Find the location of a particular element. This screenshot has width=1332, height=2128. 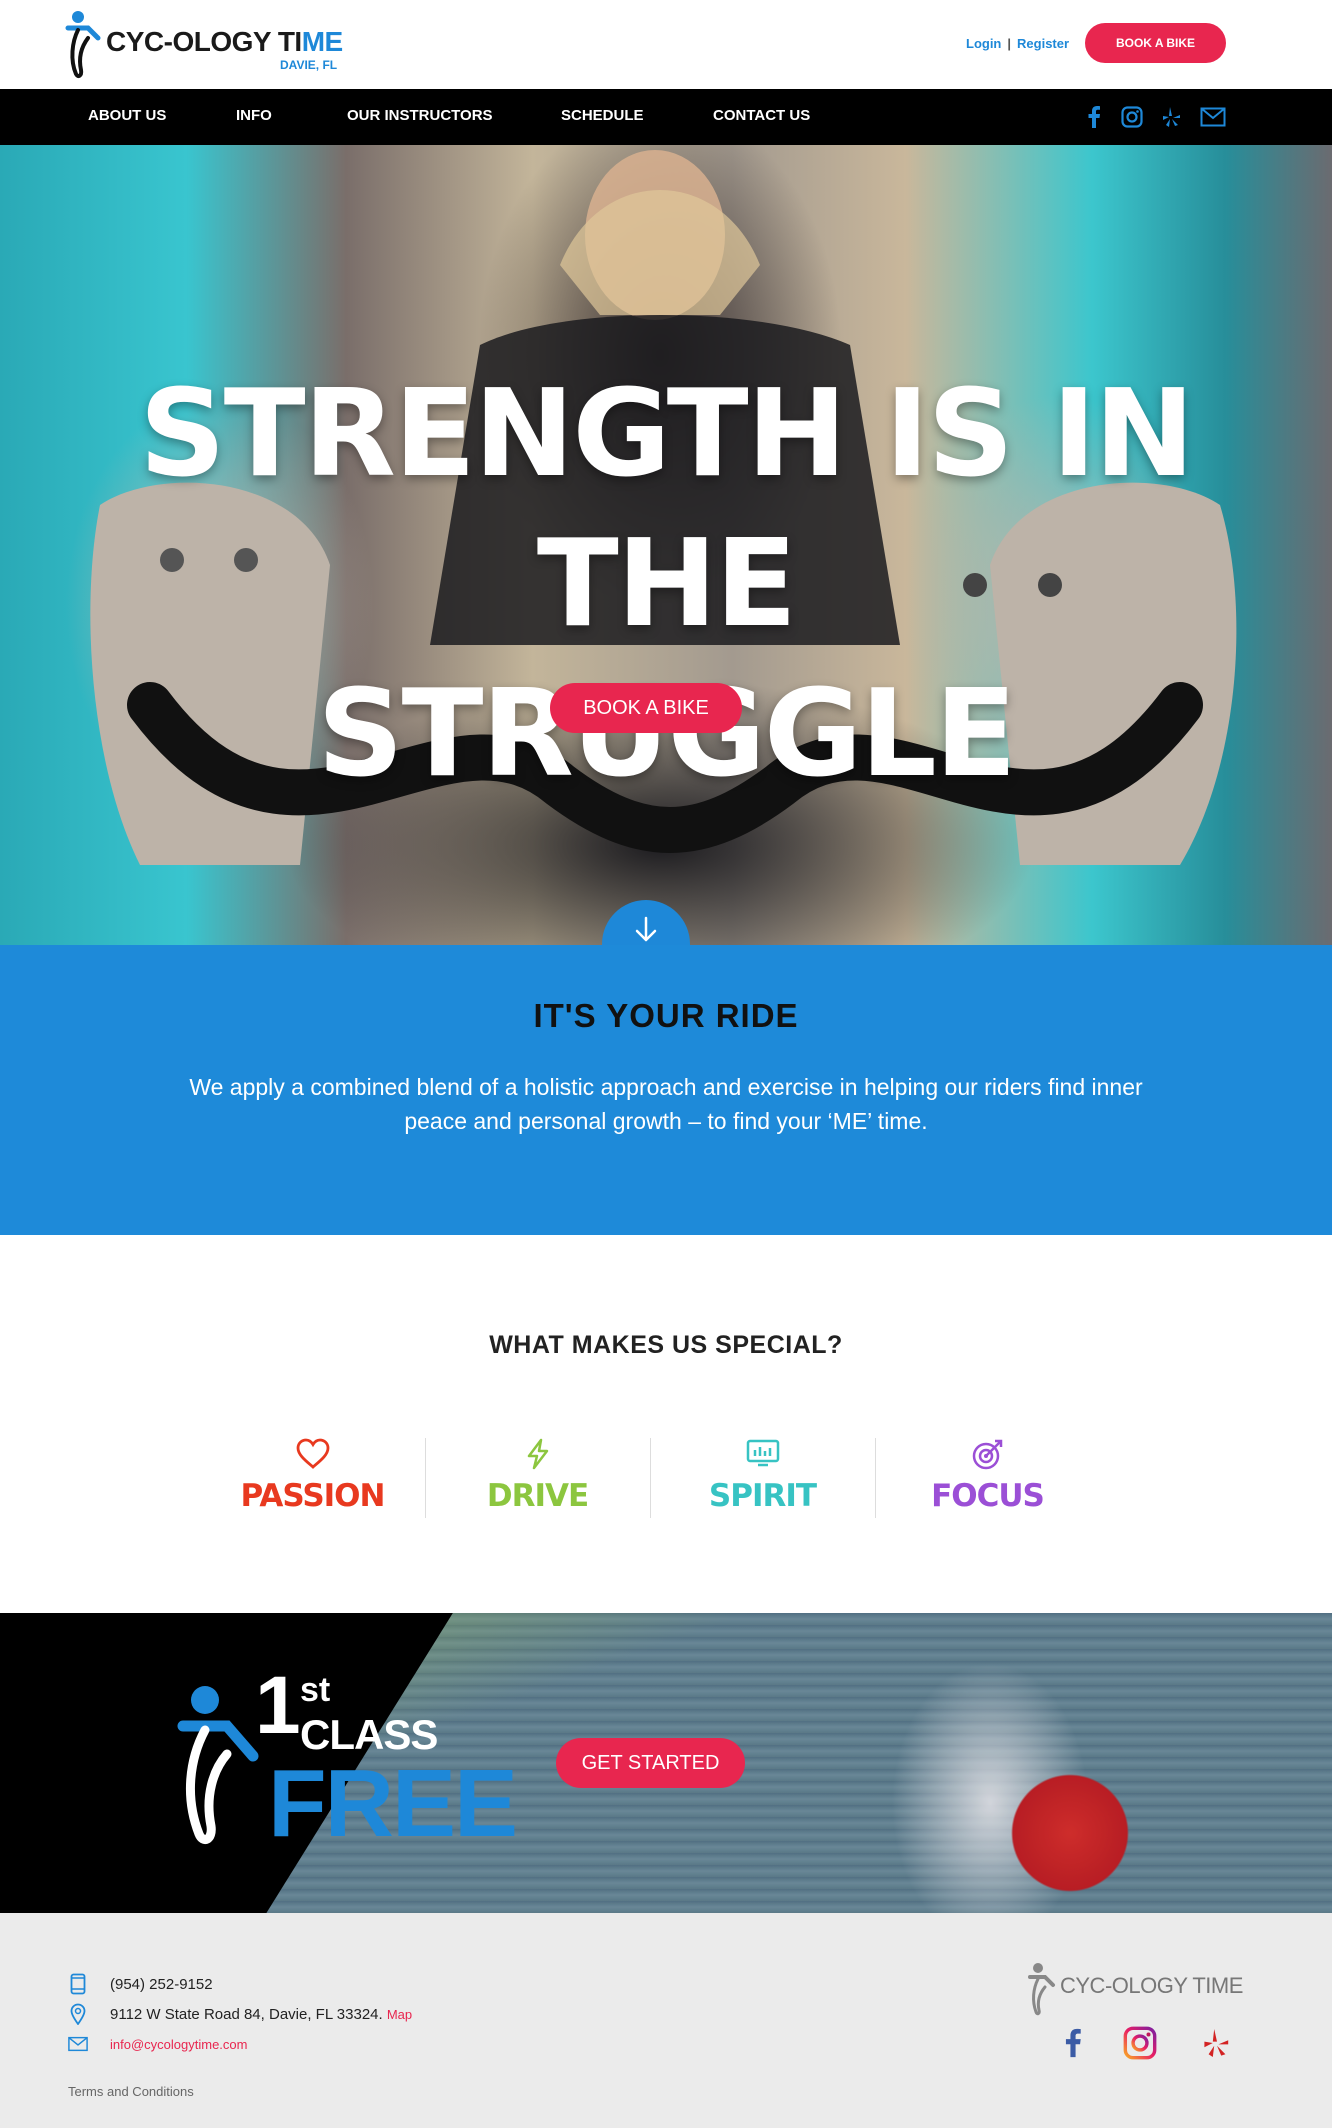

logo-location: DAVIE, FL is located at coordinates (309, 65).